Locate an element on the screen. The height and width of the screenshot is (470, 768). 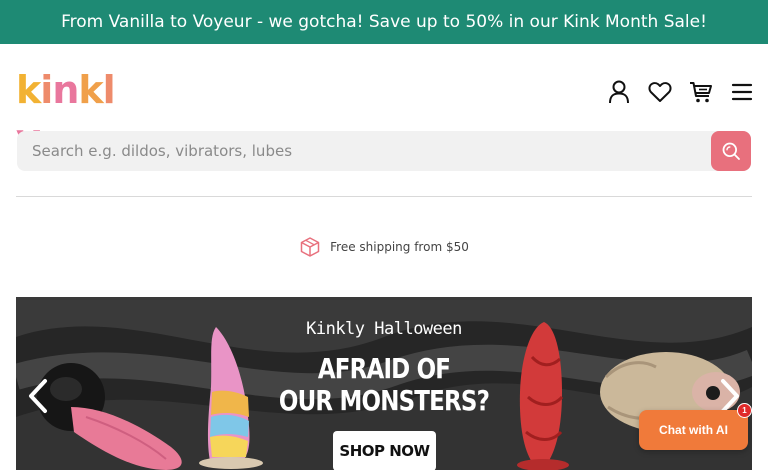
shipping-text: Free shipping from $50 is located at coordinates (399, 247).